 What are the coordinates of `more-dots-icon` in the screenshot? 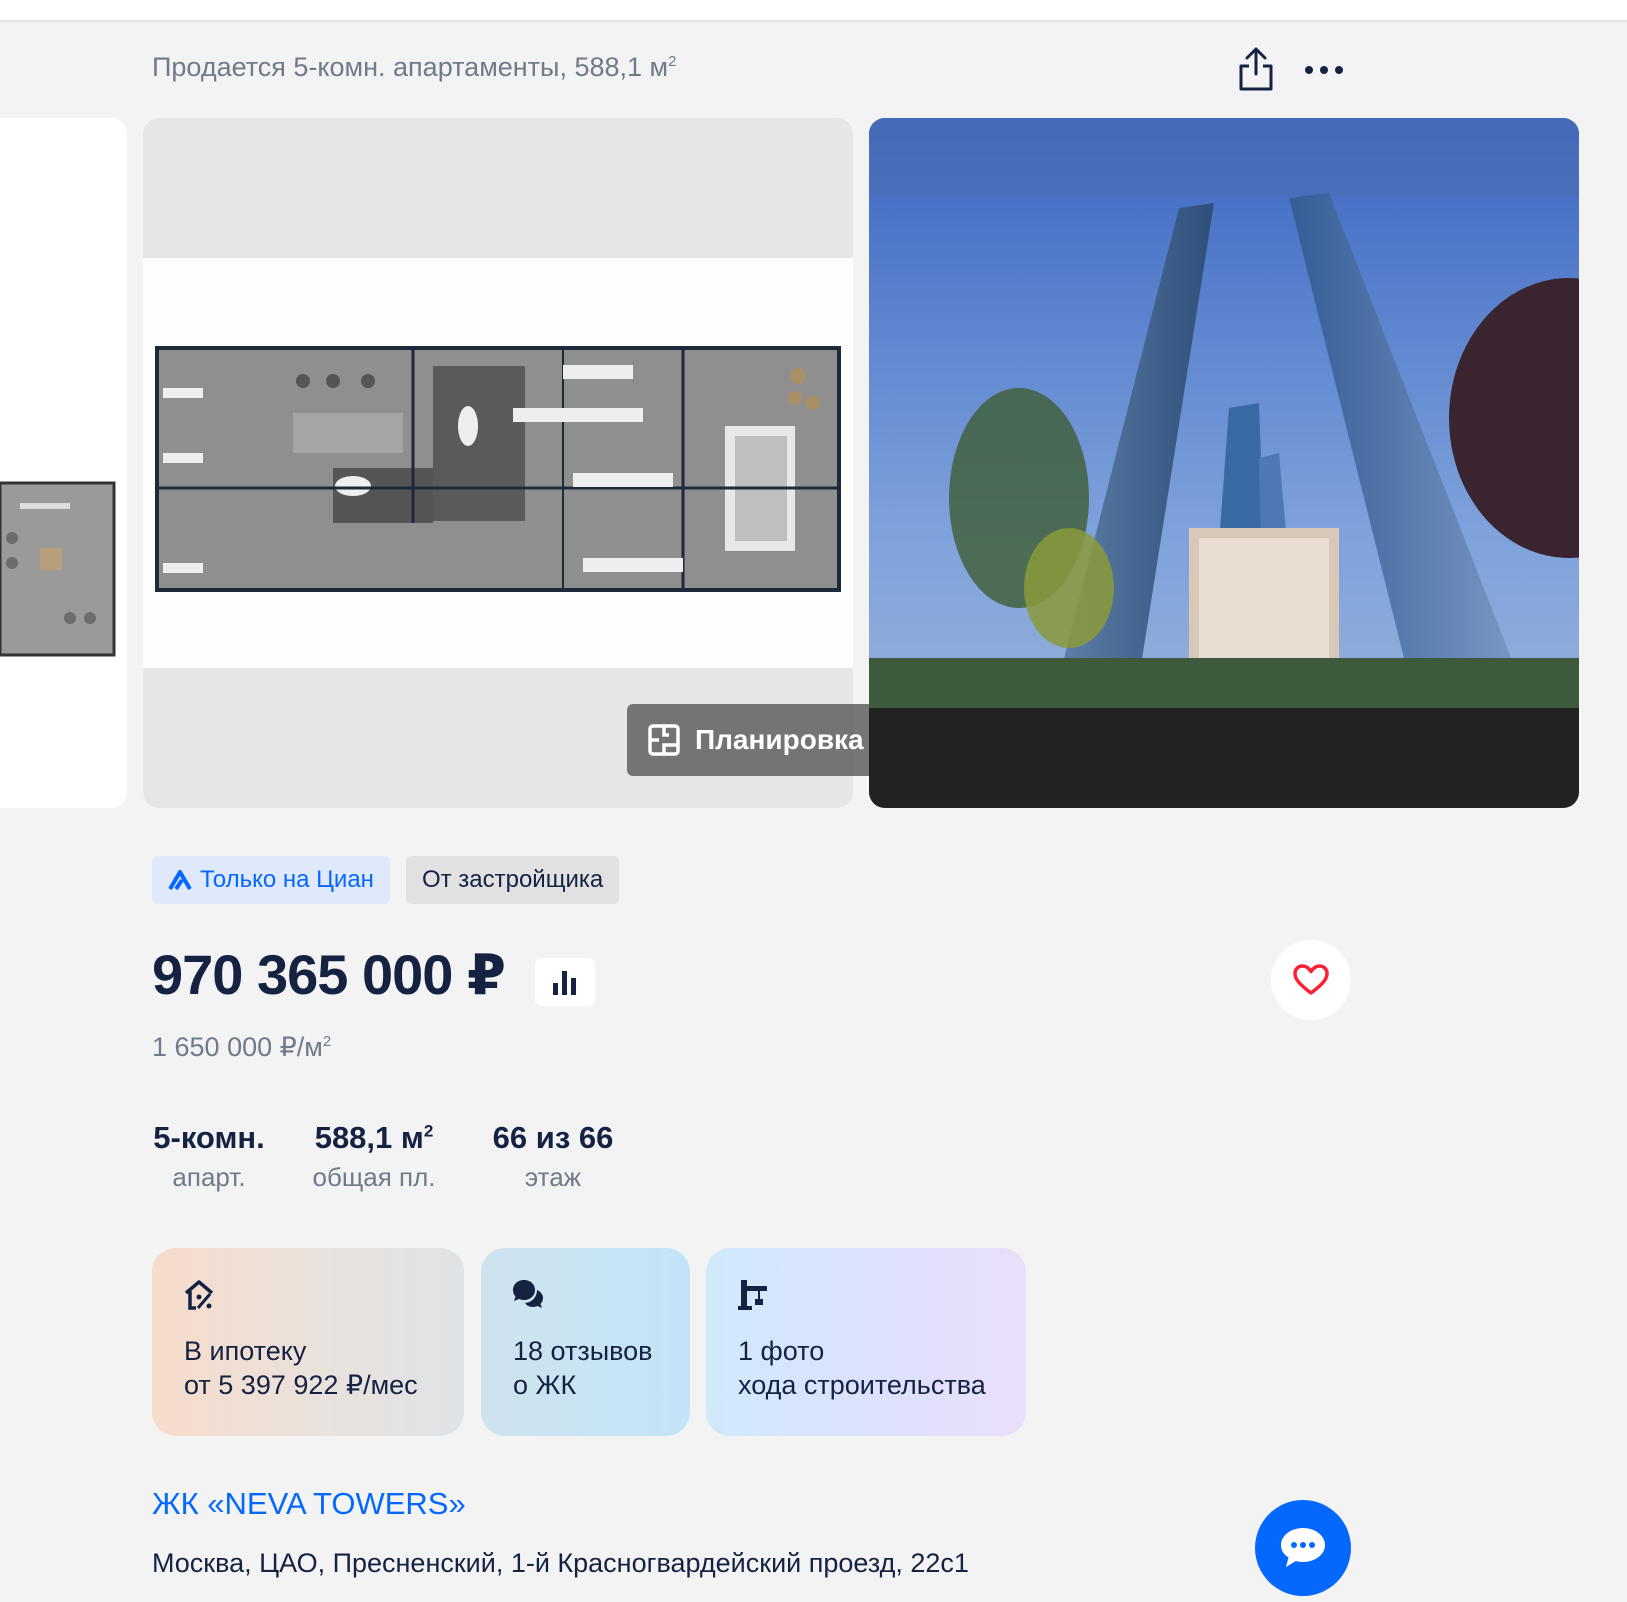 It's located at (1324, 70).